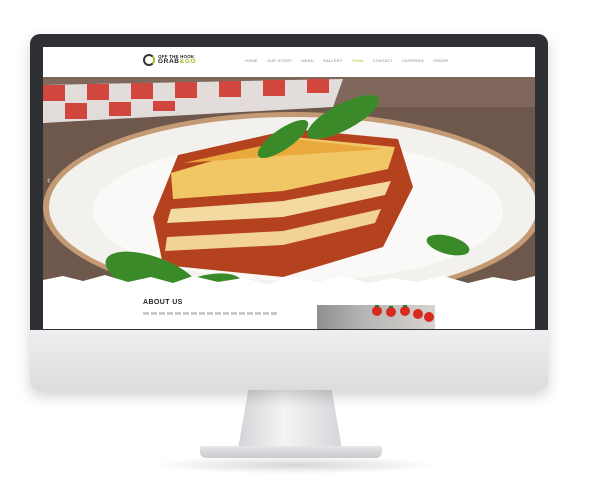 This screenshot has width=600, height=500. What do you see at coordinates (383, 60) in the screenshot?
I see `nav-item-contact: CONTACT` at bounding box center [383, 60].